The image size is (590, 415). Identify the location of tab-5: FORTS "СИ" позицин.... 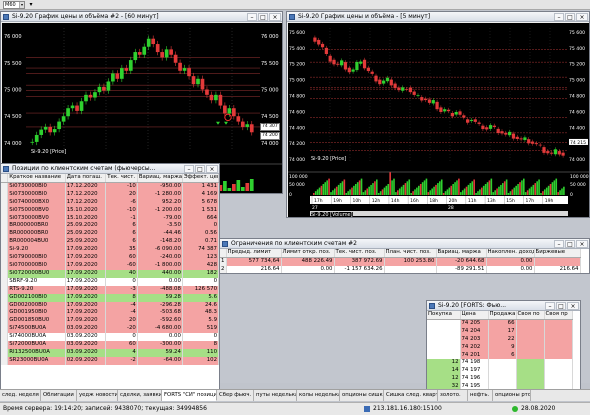
(189, 395).